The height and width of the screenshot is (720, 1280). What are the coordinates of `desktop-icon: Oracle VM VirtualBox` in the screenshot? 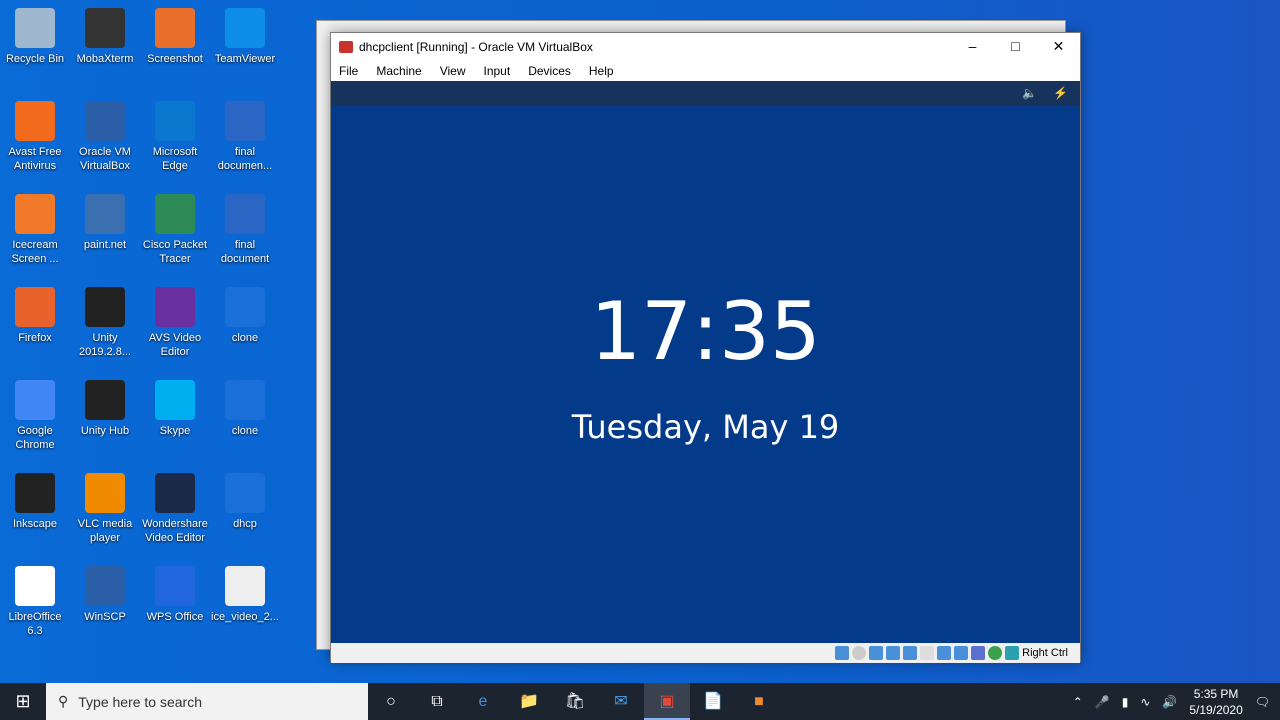 It's located at (105, 137).